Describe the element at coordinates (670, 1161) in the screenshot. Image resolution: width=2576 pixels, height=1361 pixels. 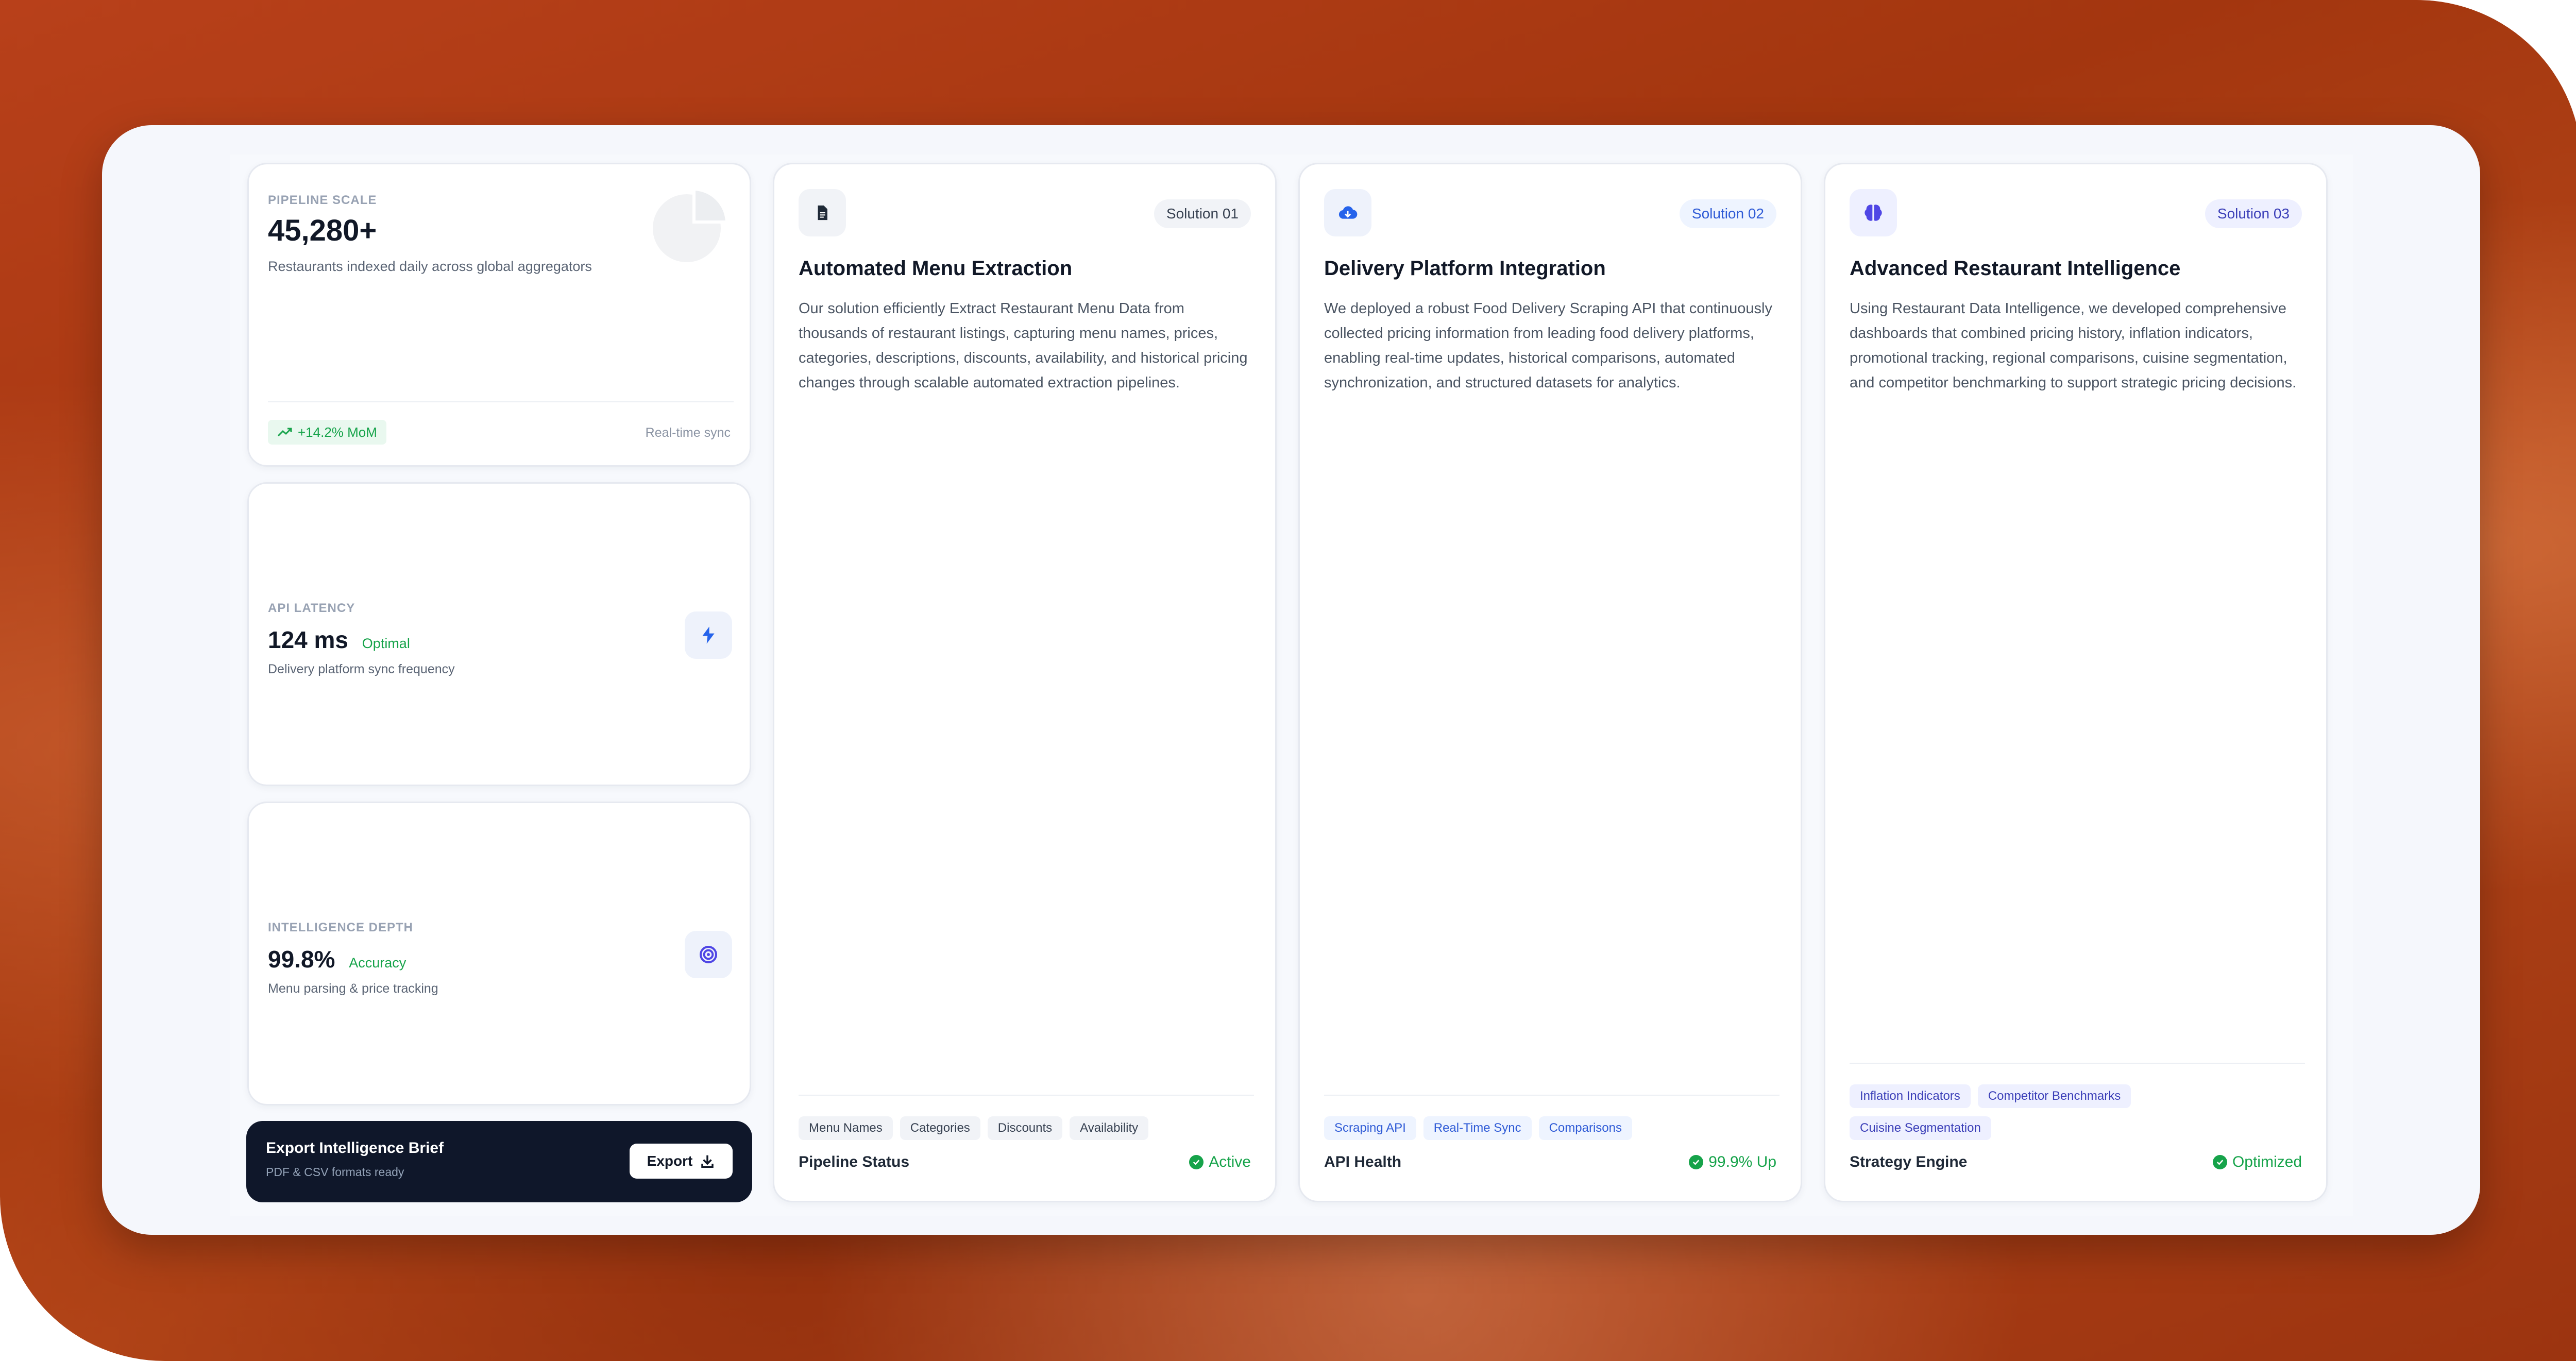
I see `export-button-label: Export` at that location.